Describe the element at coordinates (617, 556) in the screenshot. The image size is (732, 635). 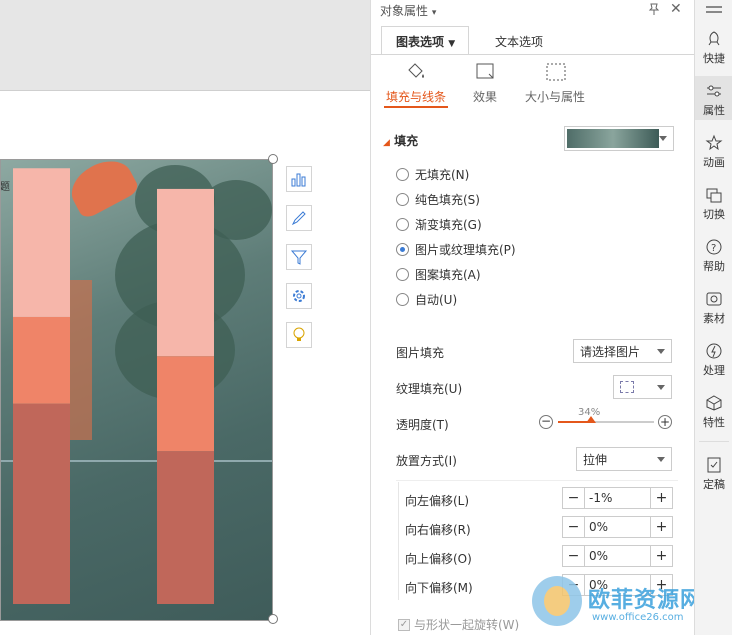
I see `offset-top-stepper: −0% +` at that location.